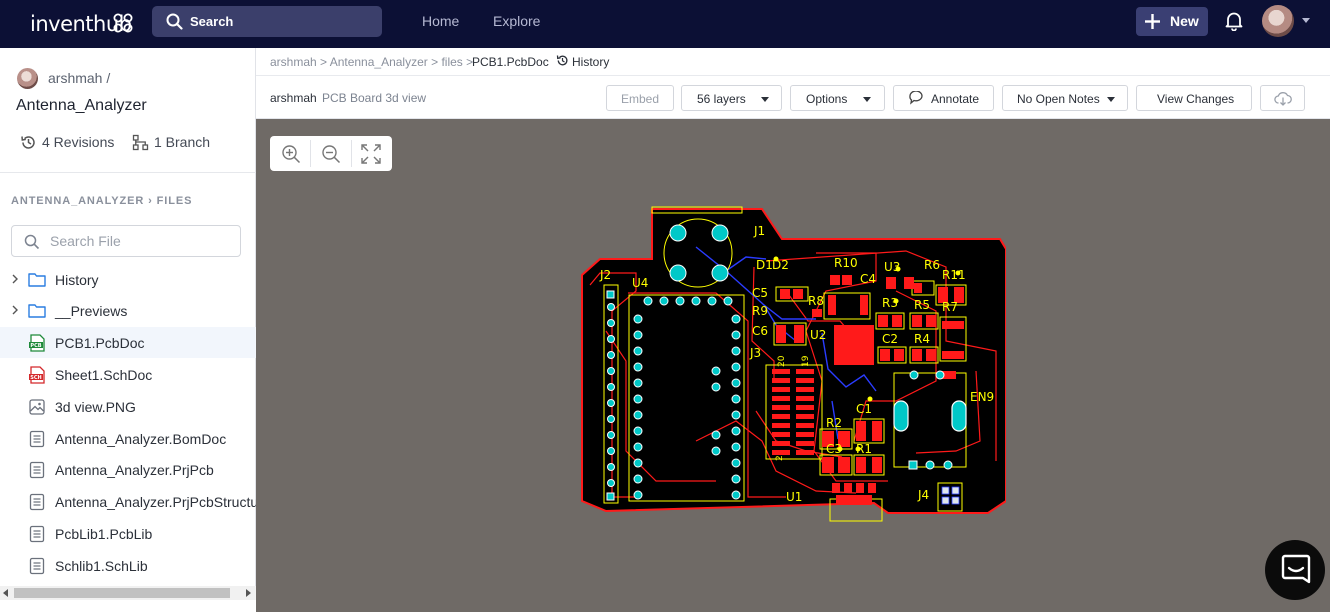  I want to click on search-label: Search, so click(212, 21).